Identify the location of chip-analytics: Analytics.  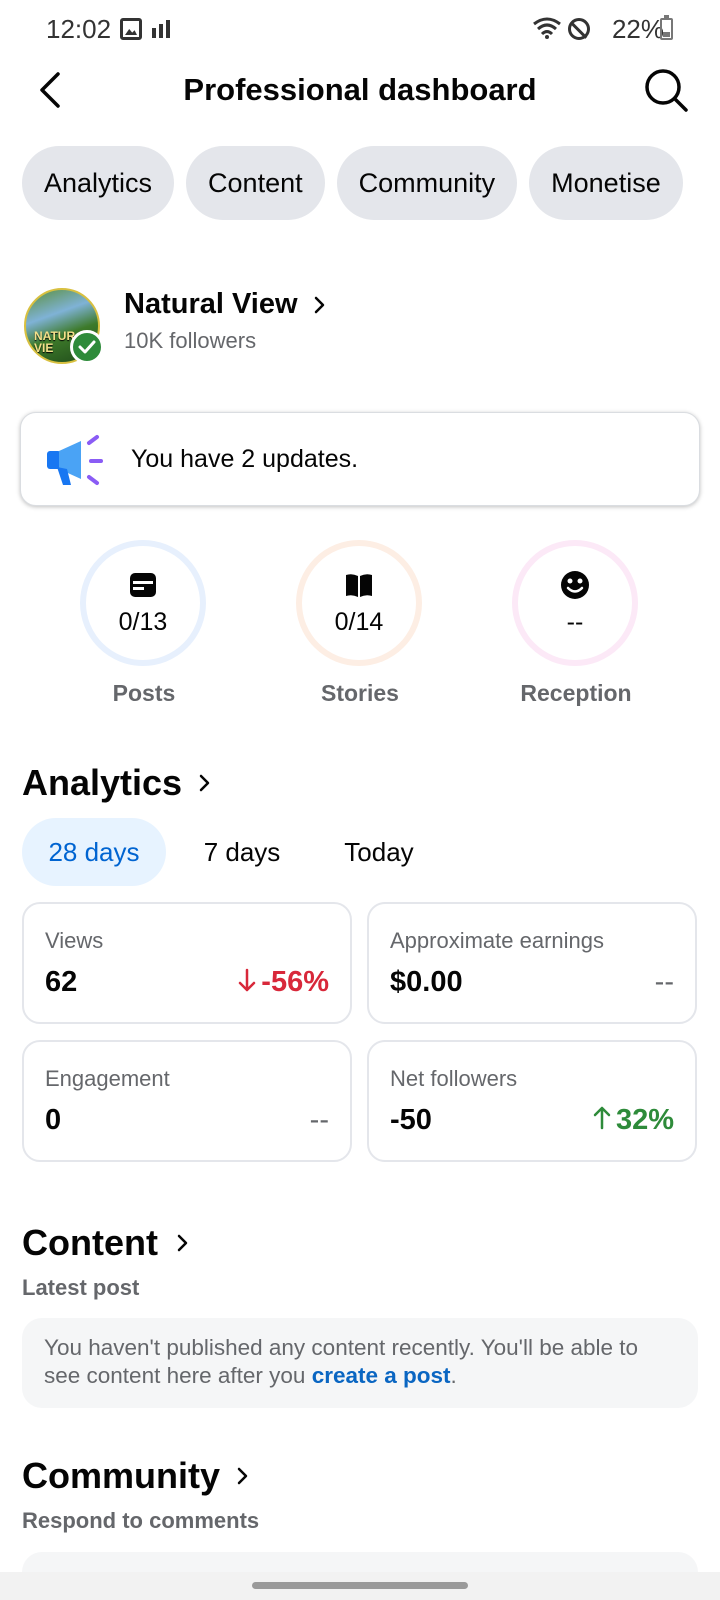
(98, 183).